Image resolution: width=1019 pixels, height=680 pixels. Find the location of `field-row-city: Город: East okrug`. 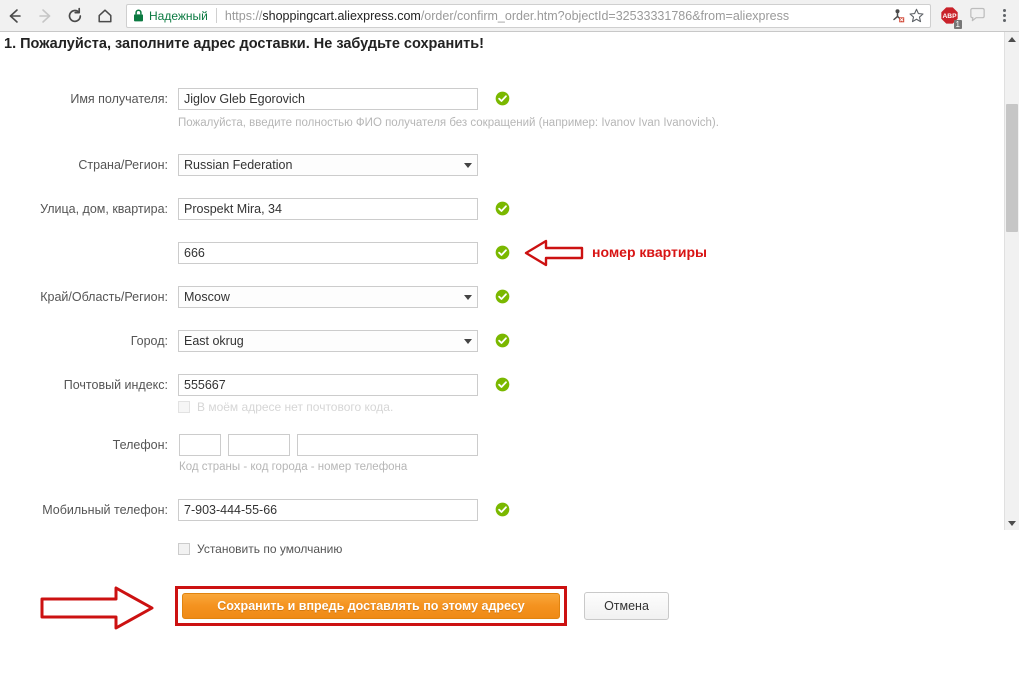

field-row-city: Город: East okrug is located at coordinates (255, 341).